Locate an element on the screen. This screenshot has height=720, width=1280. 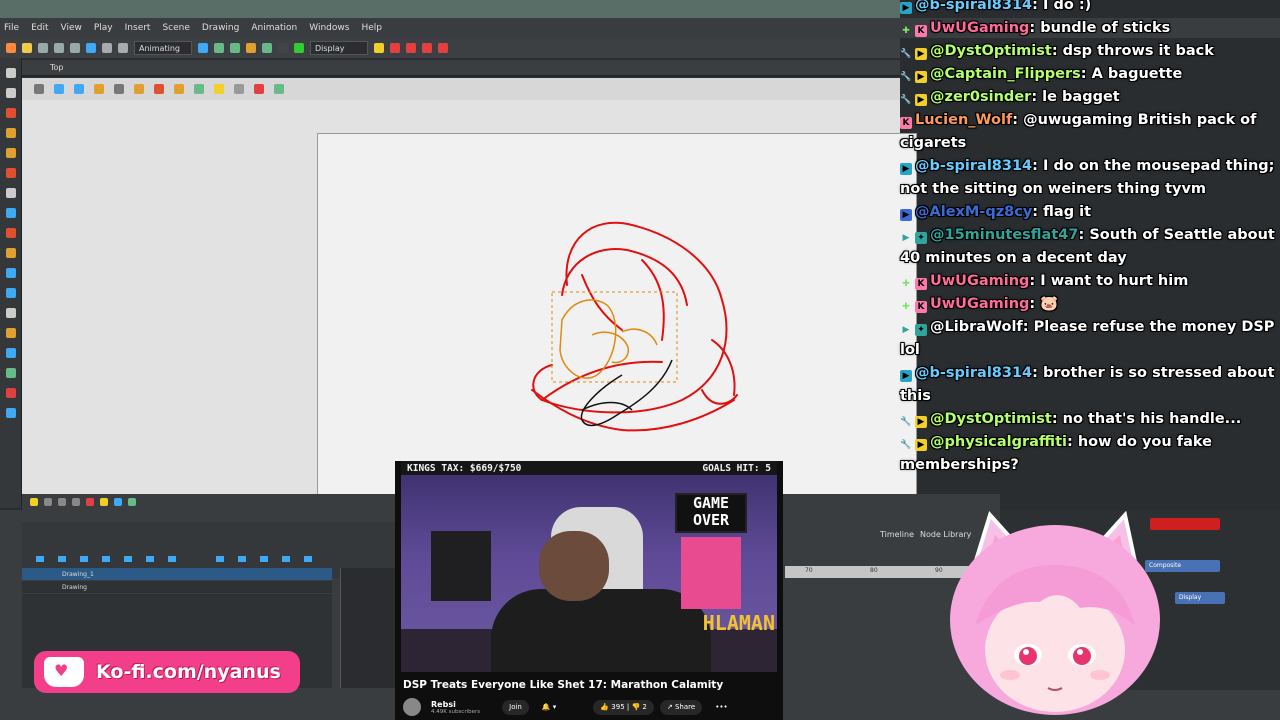
mode-select: Animating is located at coordinates (163, 48).